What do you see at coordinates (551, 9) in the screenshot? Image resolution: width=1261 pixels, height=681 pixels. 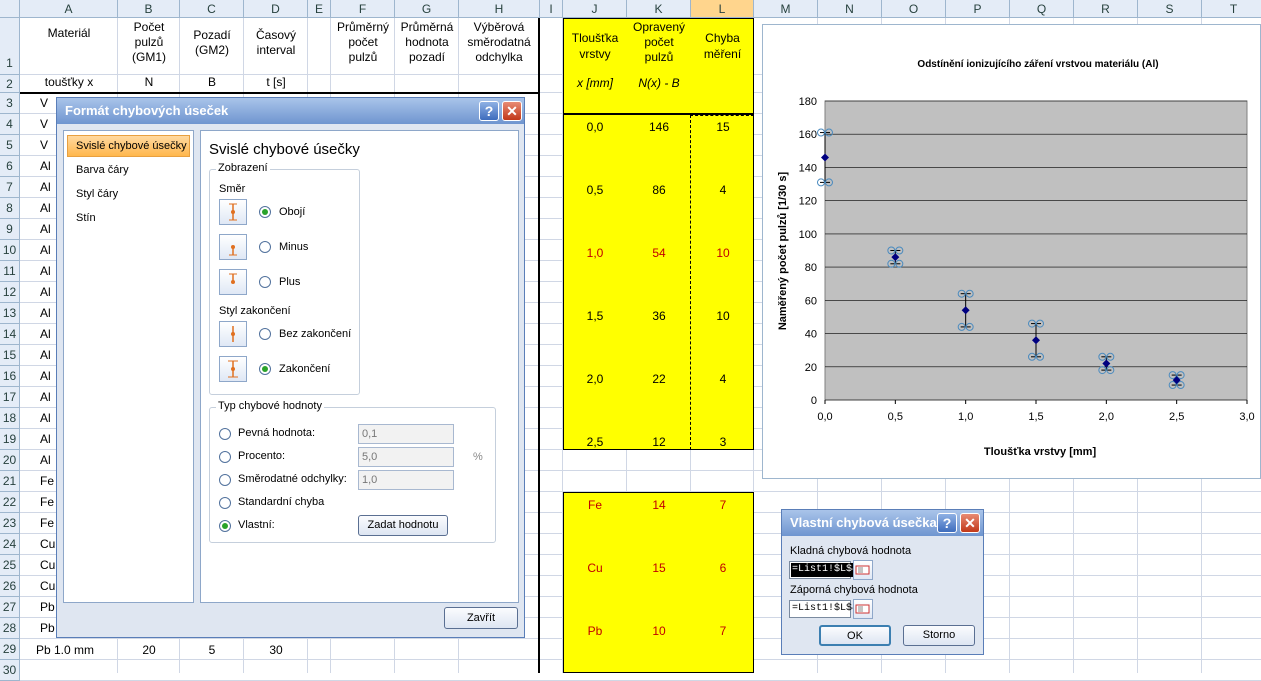 I see `column-header-i: I` at bounding box center [551, 9].